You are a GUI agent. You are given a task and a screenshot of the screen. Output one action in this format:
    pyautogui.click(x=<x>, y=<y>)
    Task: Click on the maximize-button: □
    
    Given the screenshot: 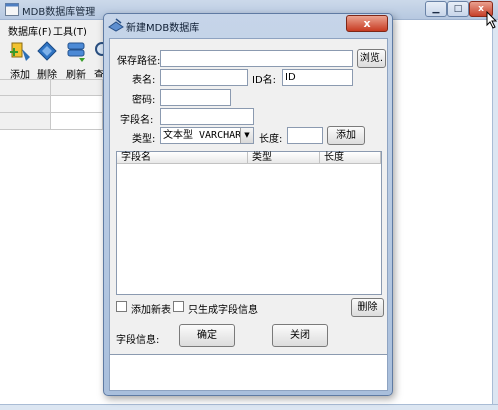 What is the action you would take?
    pyautogui.click(x=458, y=9)
    